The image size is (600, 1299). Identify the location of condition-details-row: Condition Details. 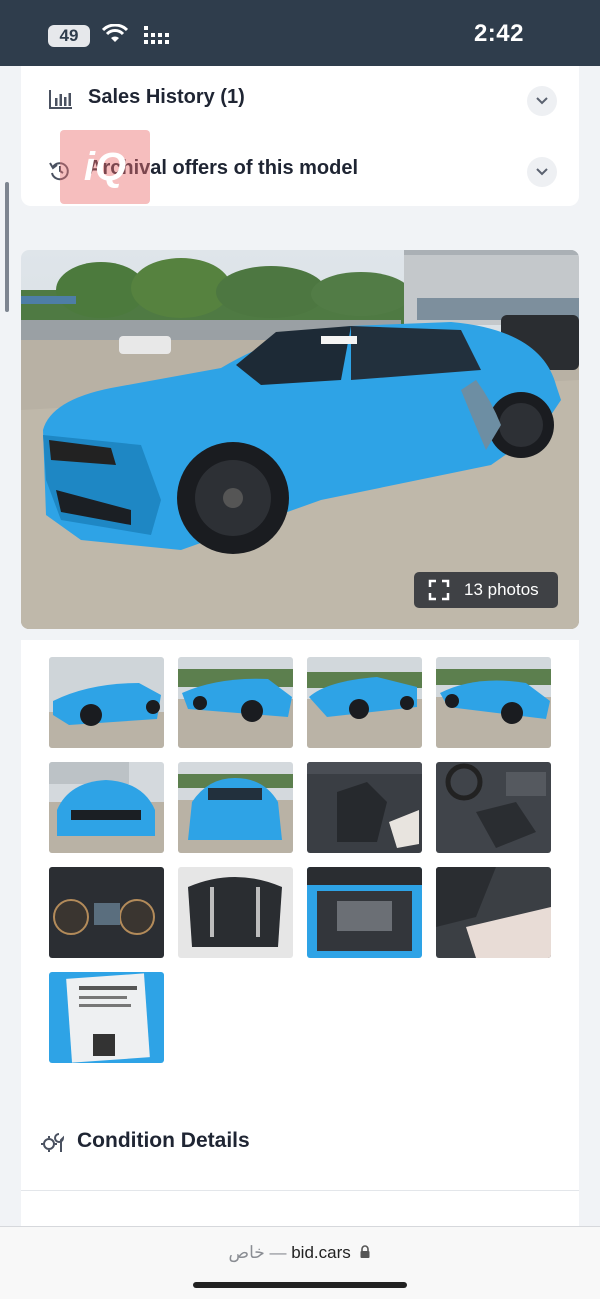
(300, 1142).